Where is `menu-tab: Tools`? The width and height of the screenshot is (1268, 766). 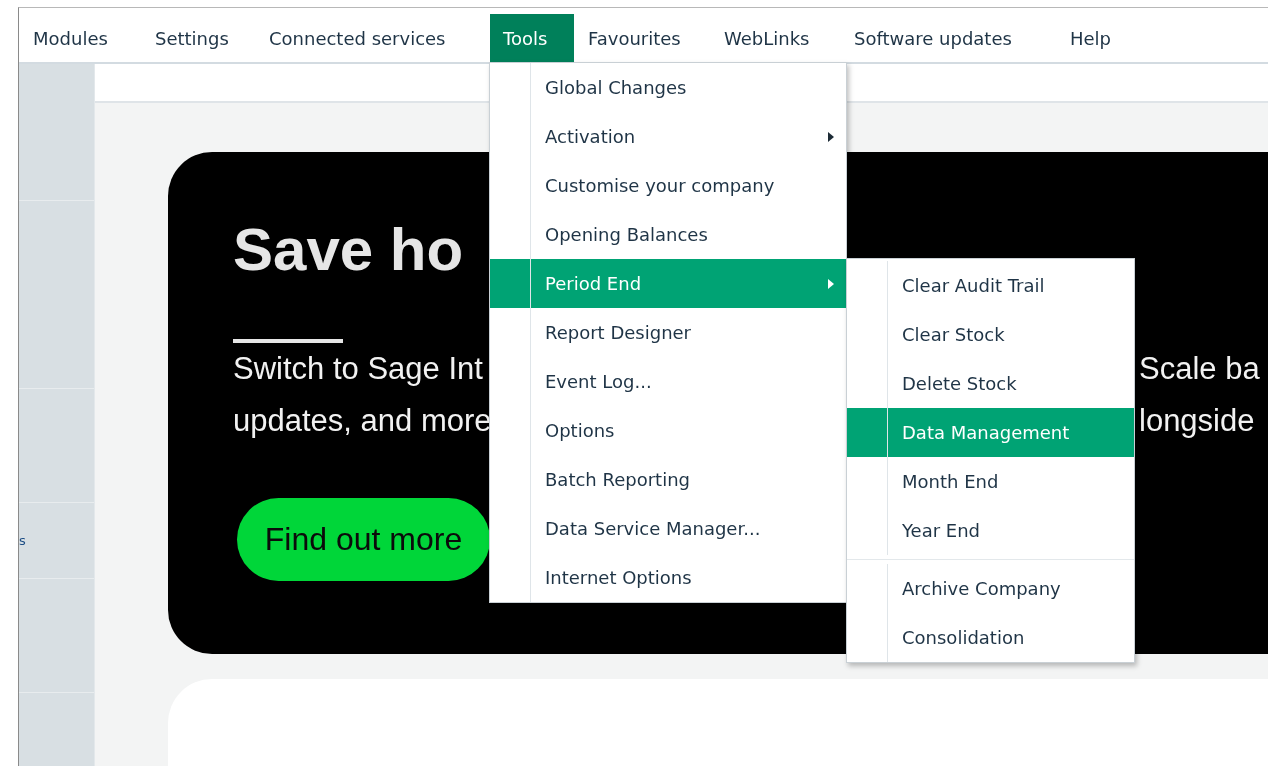
menu-tab: Tools is located at coordinates (532, 38).